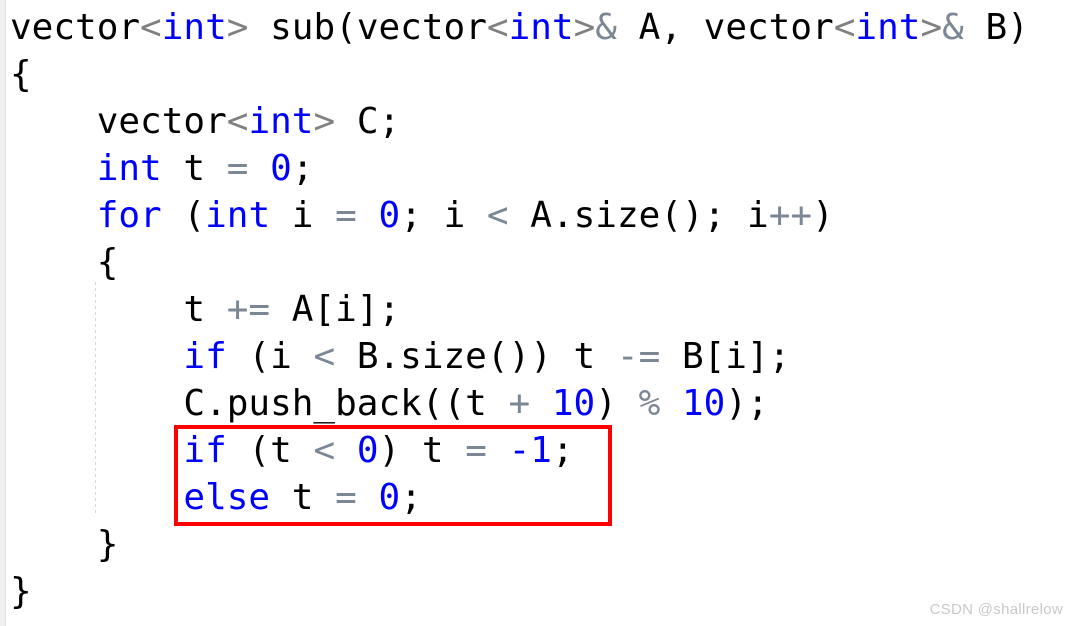 Image resolution: width=1075 pixels, height=626 pixels. I want to click on code-token: B[i];, so click(725, 356).